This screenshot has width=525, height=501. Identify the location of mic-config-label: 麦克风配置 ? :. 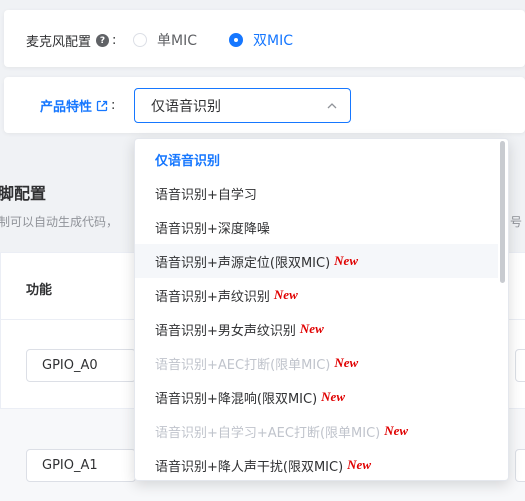
(71, 40).